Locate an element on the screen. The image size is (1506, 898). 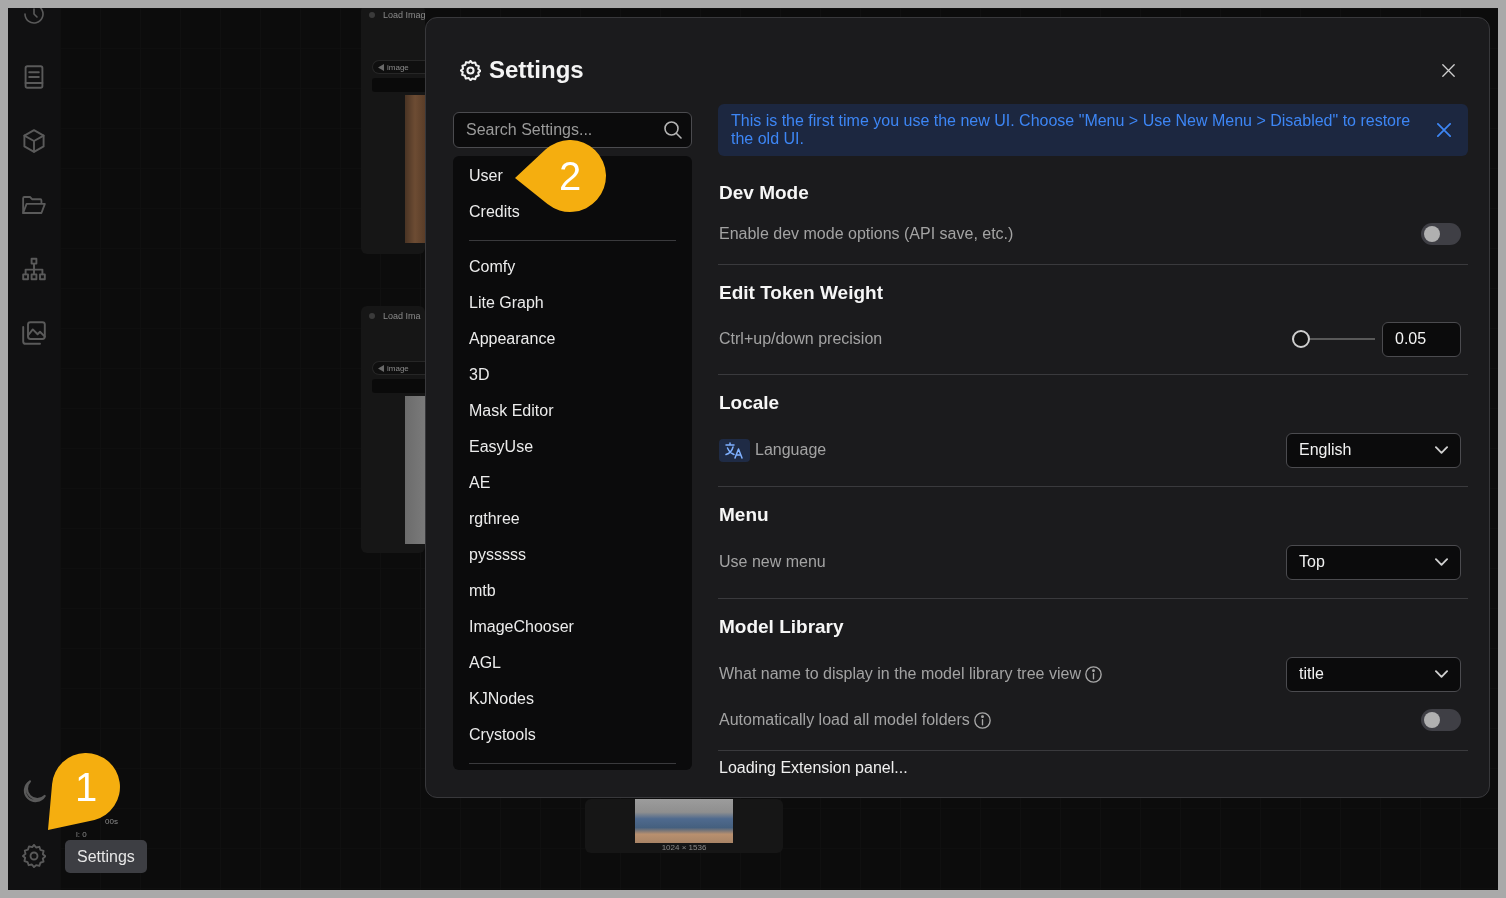
dropdown: English is located at coordinates (1373, 450).